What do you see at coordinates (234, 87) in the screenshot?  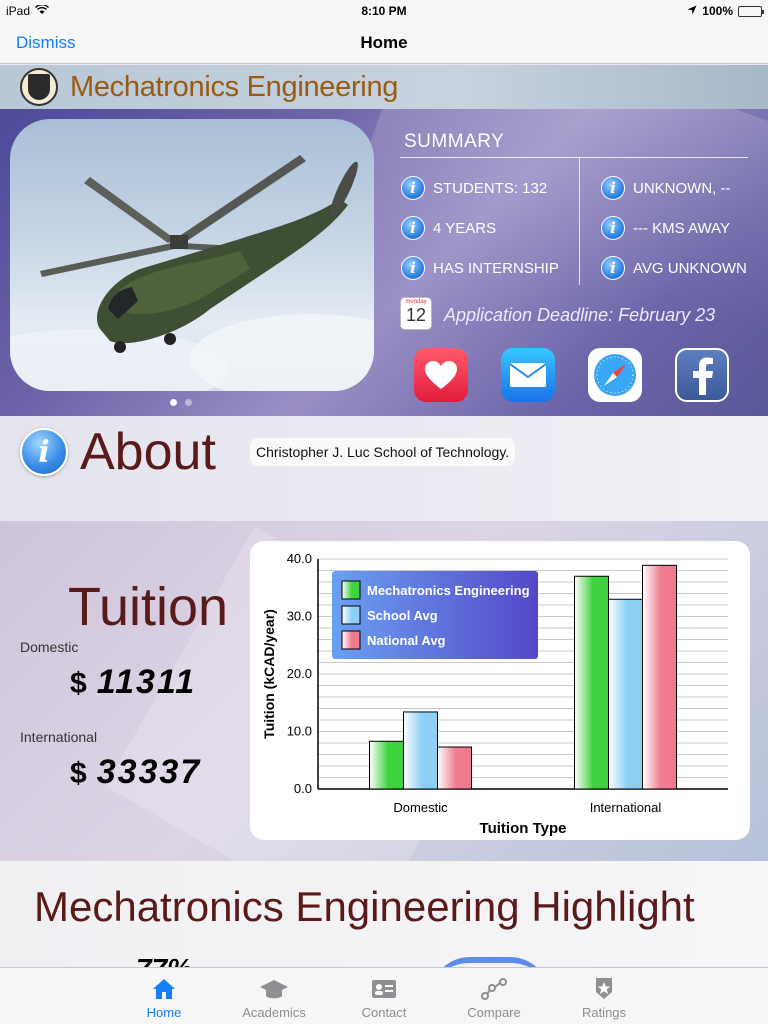 I see `program-name: Mechatronics Engineering` at bounding box center [234, 87].